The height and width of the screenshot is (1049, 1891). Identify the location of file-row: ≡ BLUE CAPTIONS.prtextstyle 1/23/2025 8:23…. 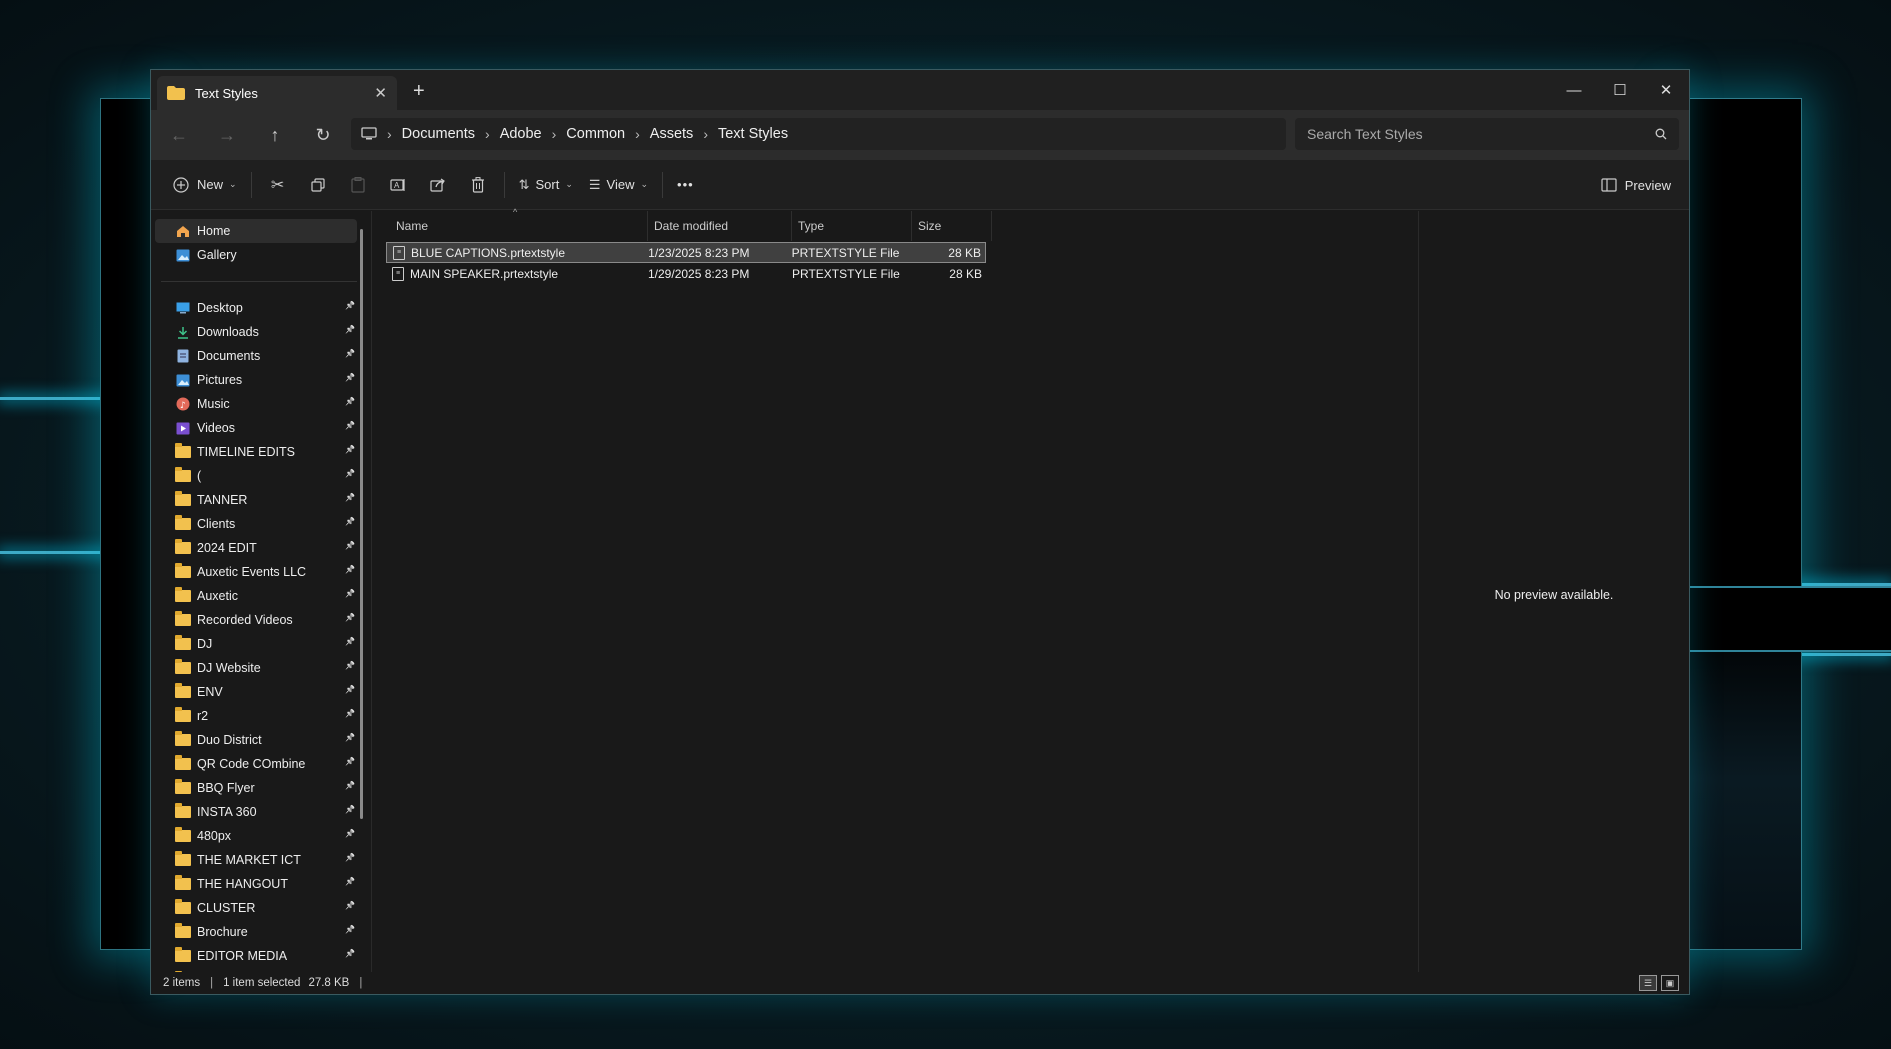
(686, 252).